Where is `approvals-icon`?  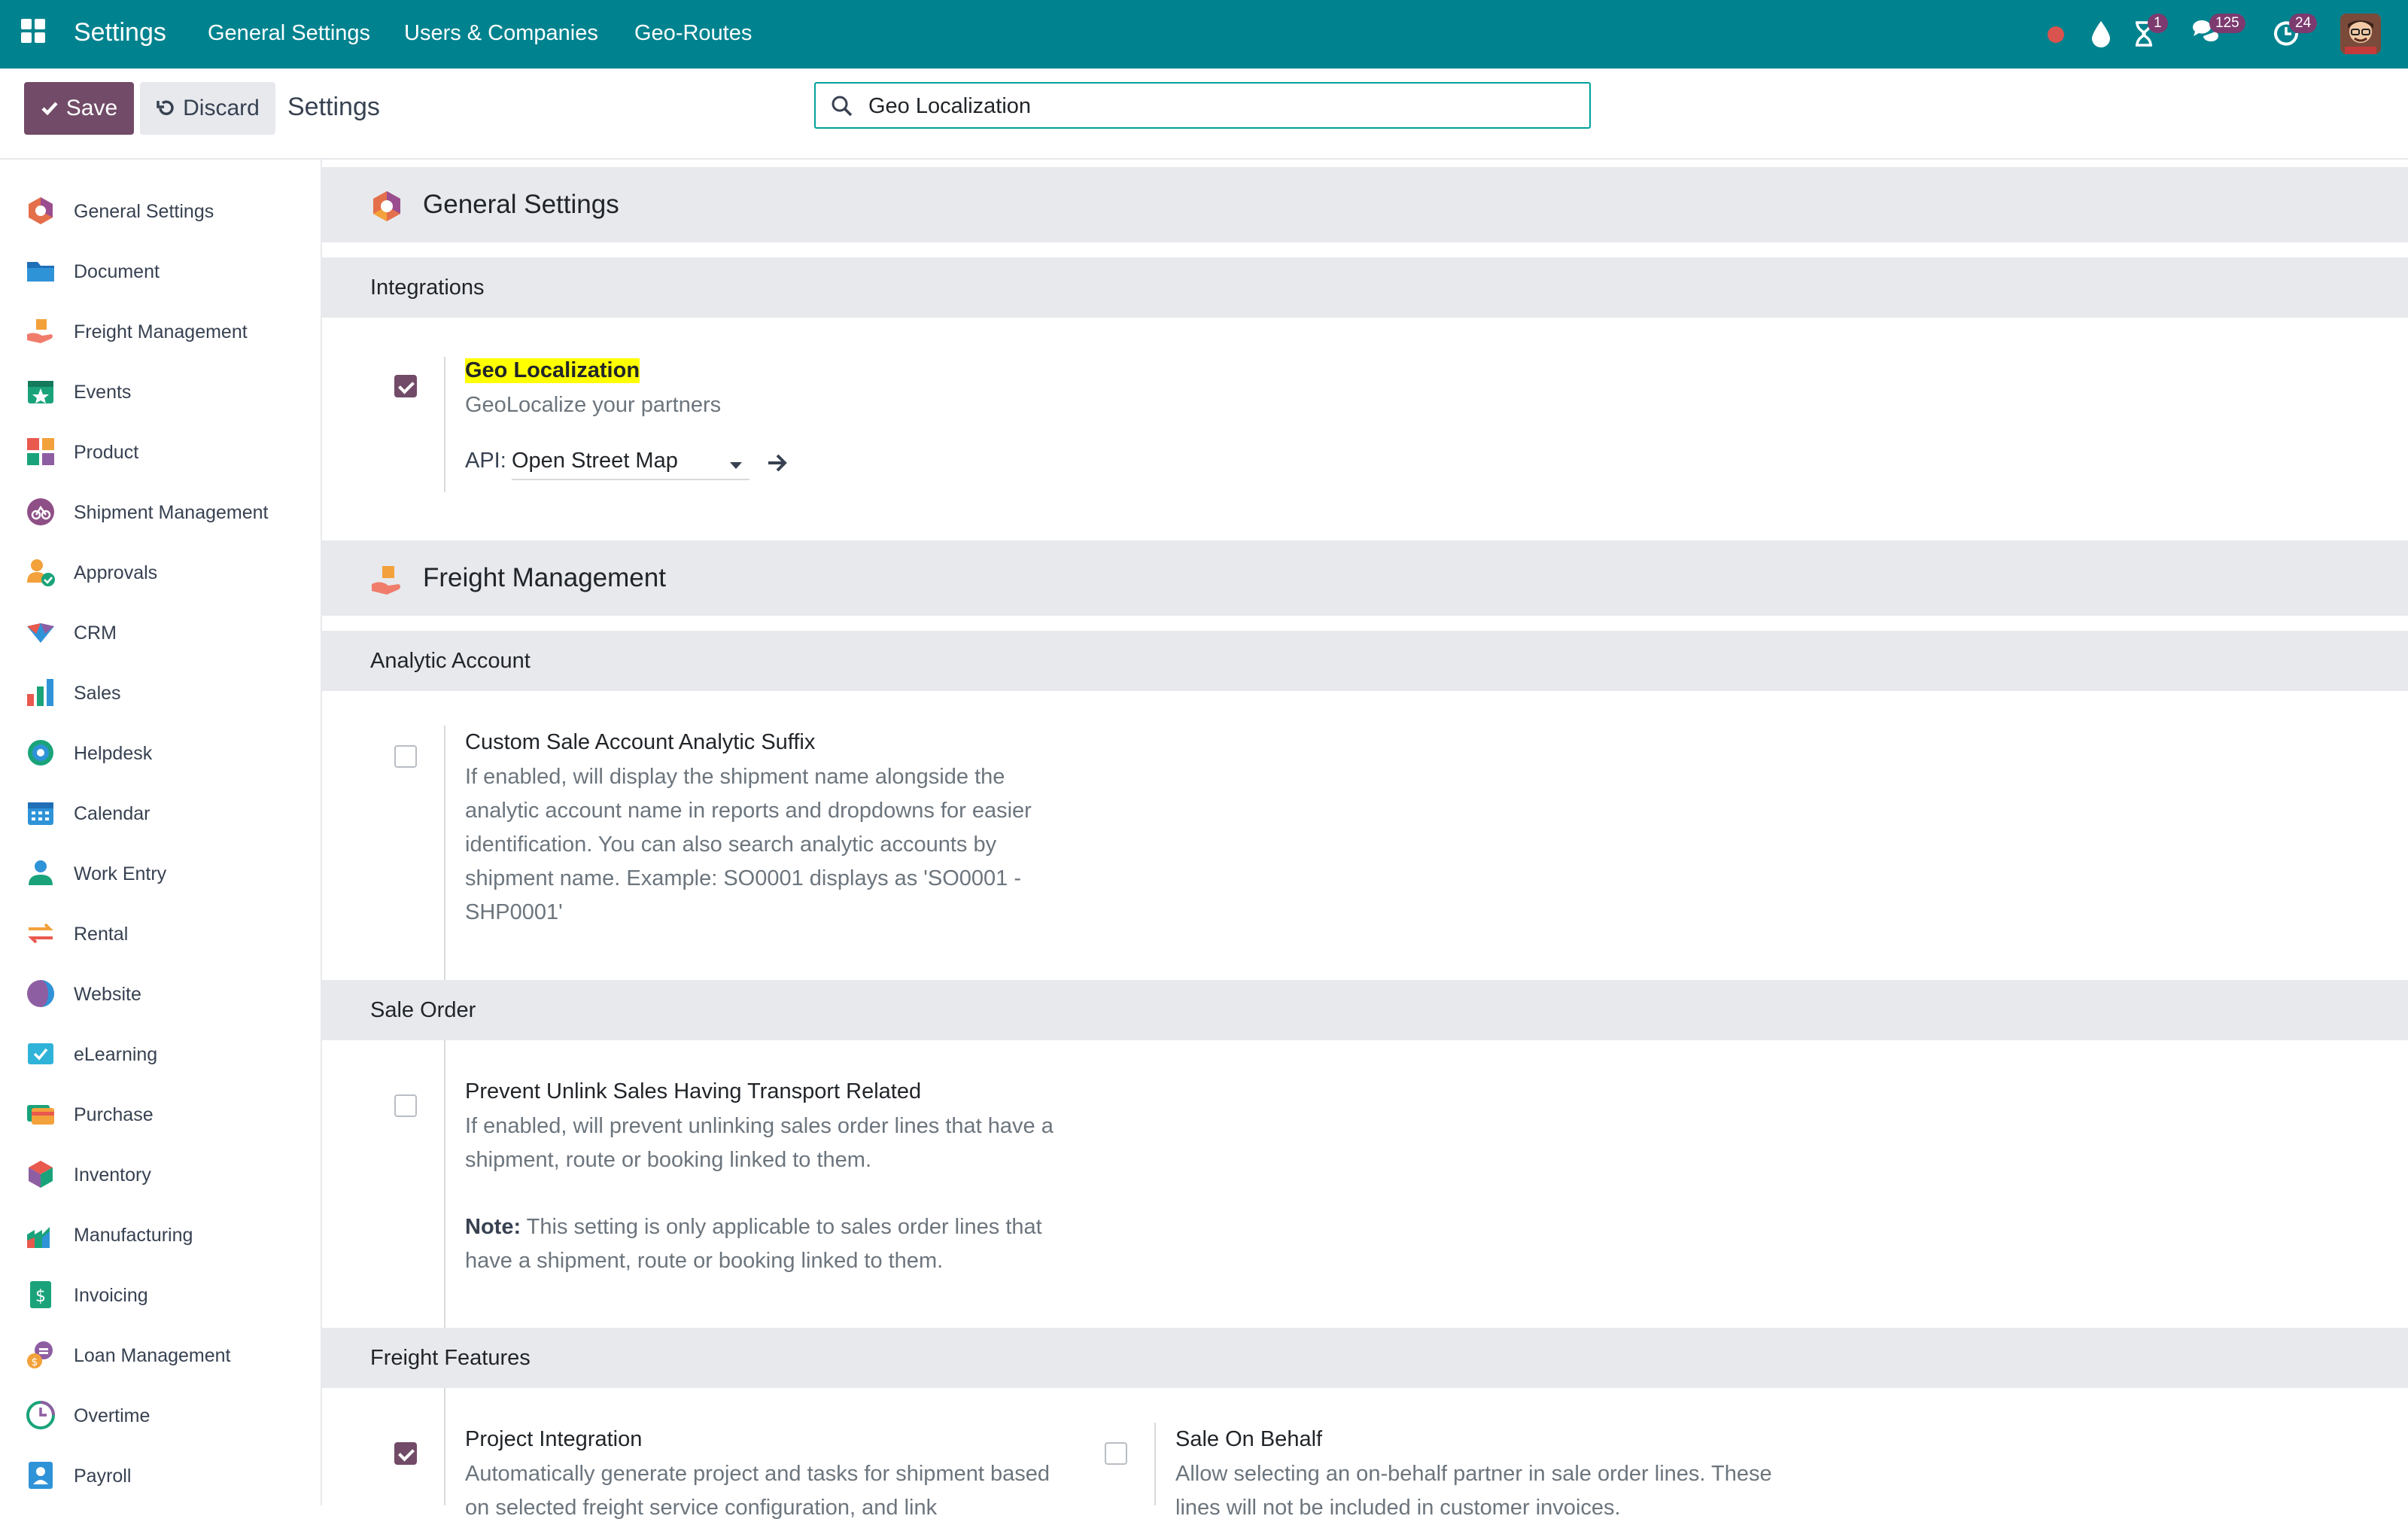 approvals-icon is located at coordinates (41, 572).